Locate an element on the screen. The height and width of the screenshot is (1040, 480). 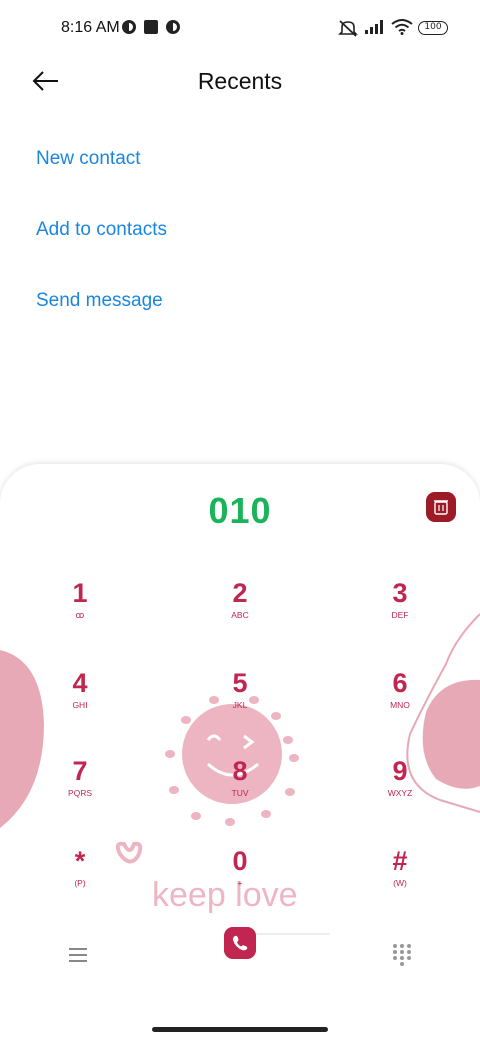
key-letters: PQRS is located at coordinates (80, 793).